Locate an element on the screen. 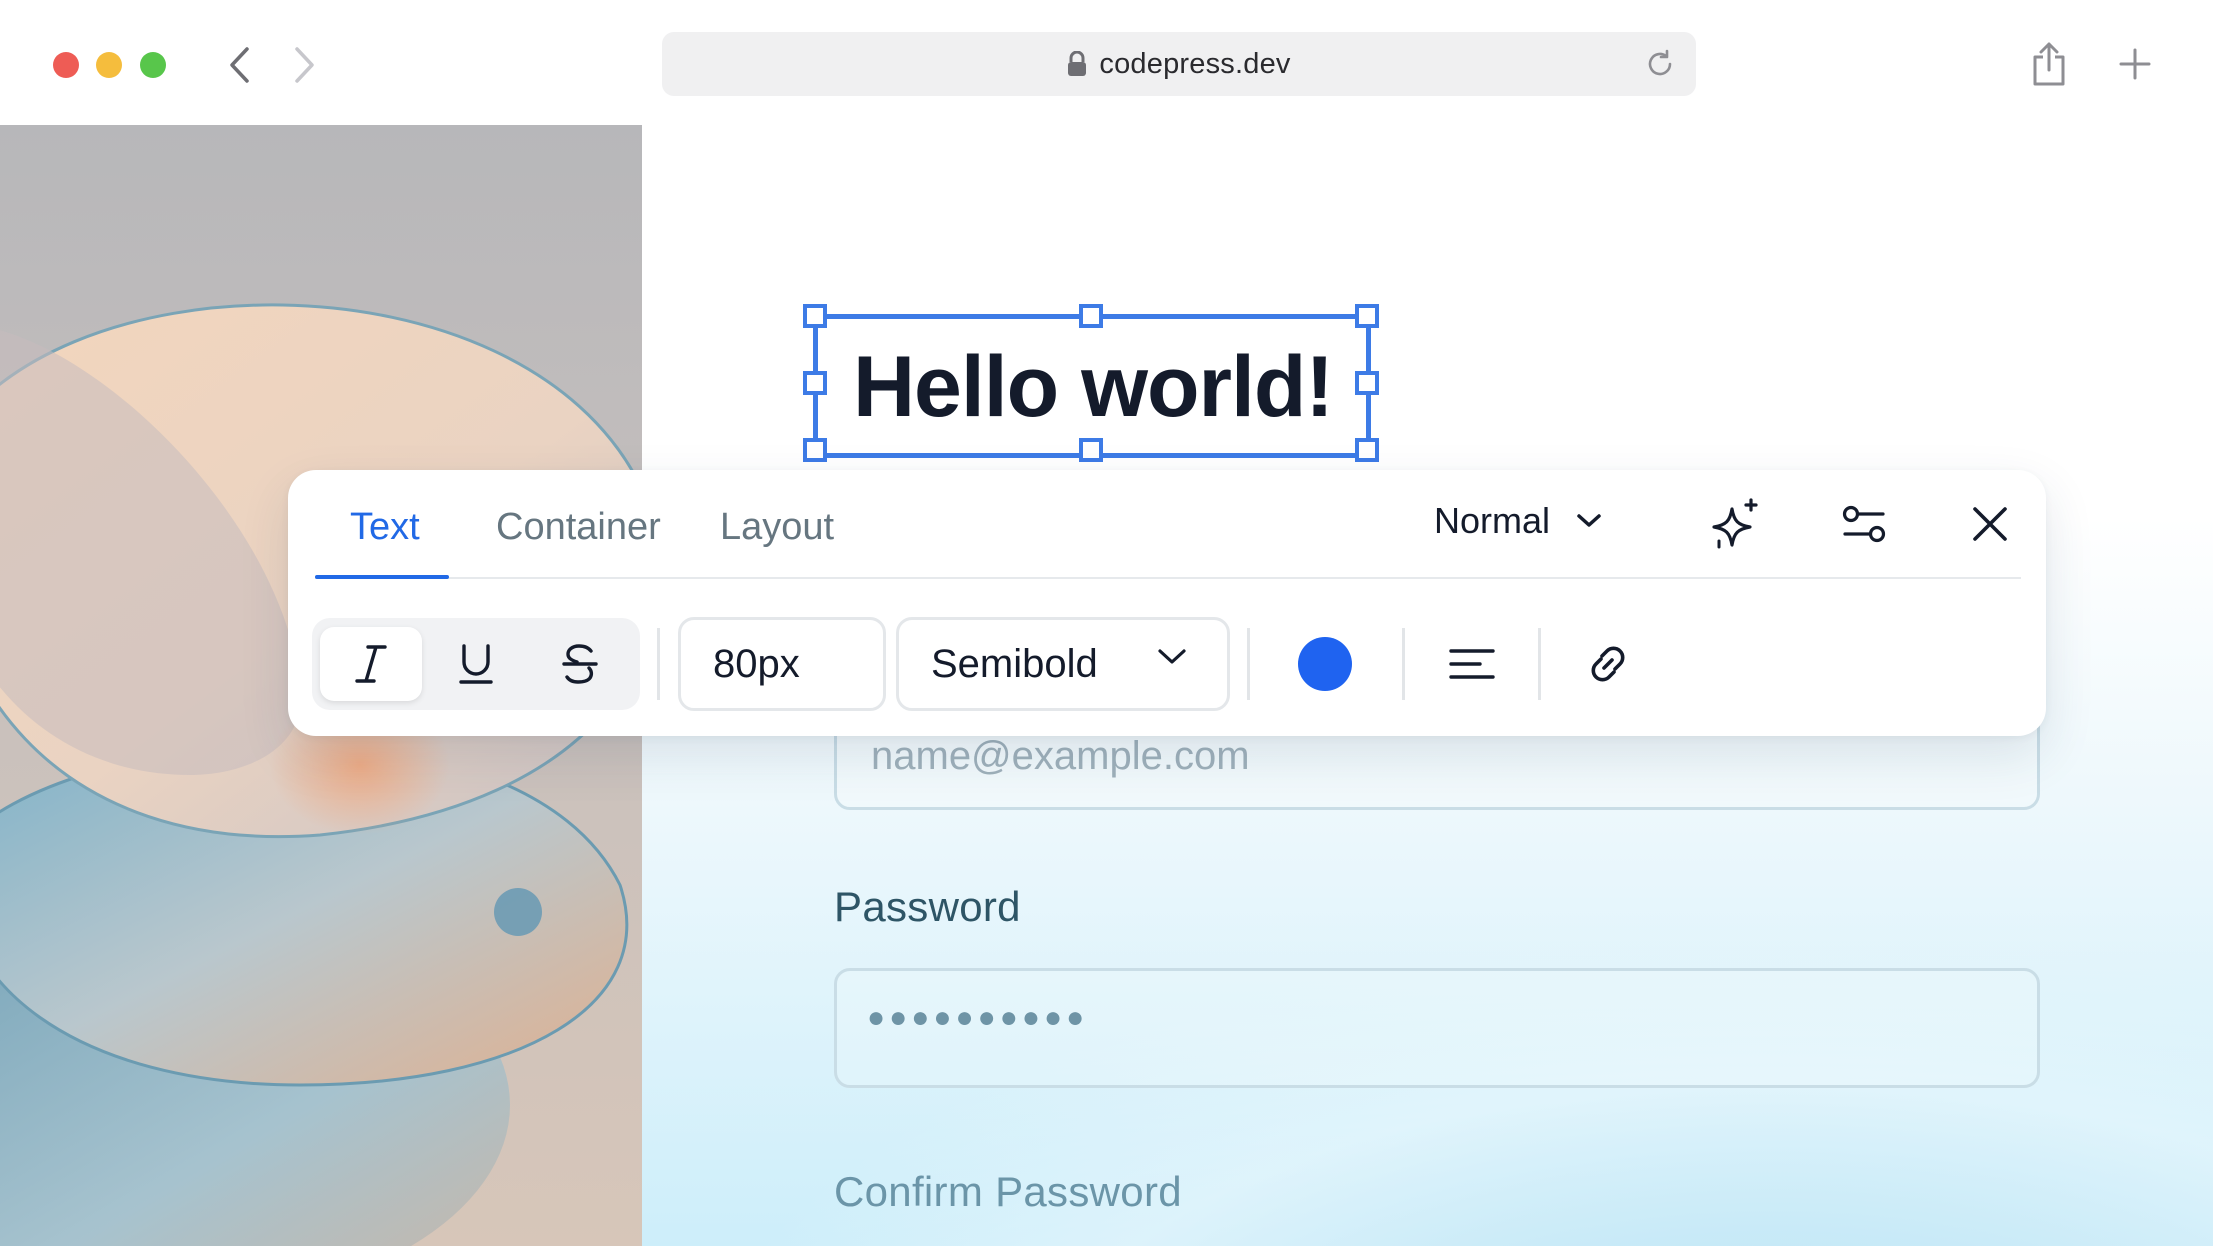 Image resolution: width=2213 pixels, height=1246 pixels. resize-handle-right is located at coordinates (1367, 383).